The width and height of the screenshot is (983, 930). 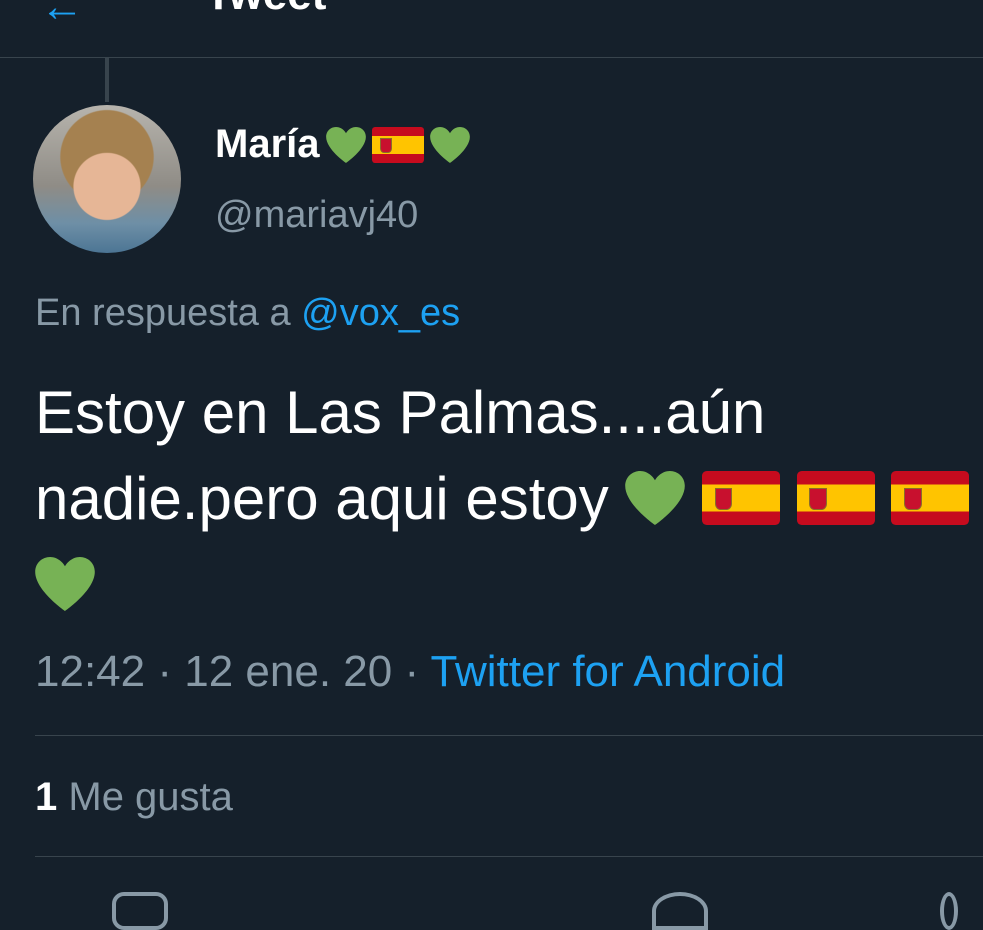 What do you see at coordinates (265, 10) in the screenshot?
I see `page-title: Tweet` at bounding box center [265, 10].